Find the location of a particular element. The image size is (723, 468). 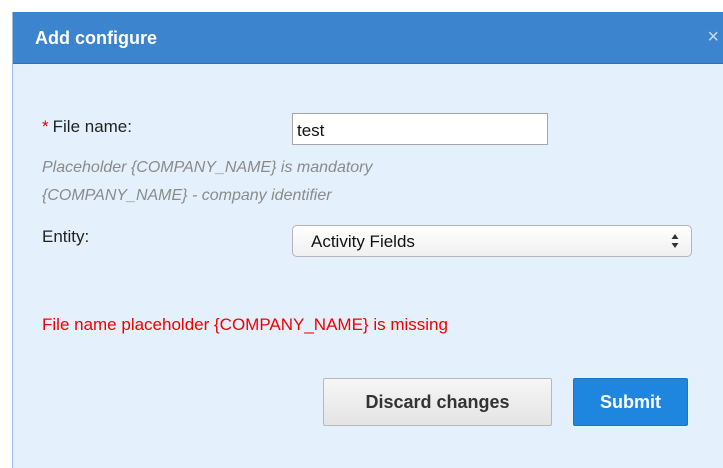

submit-button: Submit is located at coordinates (630, 402).